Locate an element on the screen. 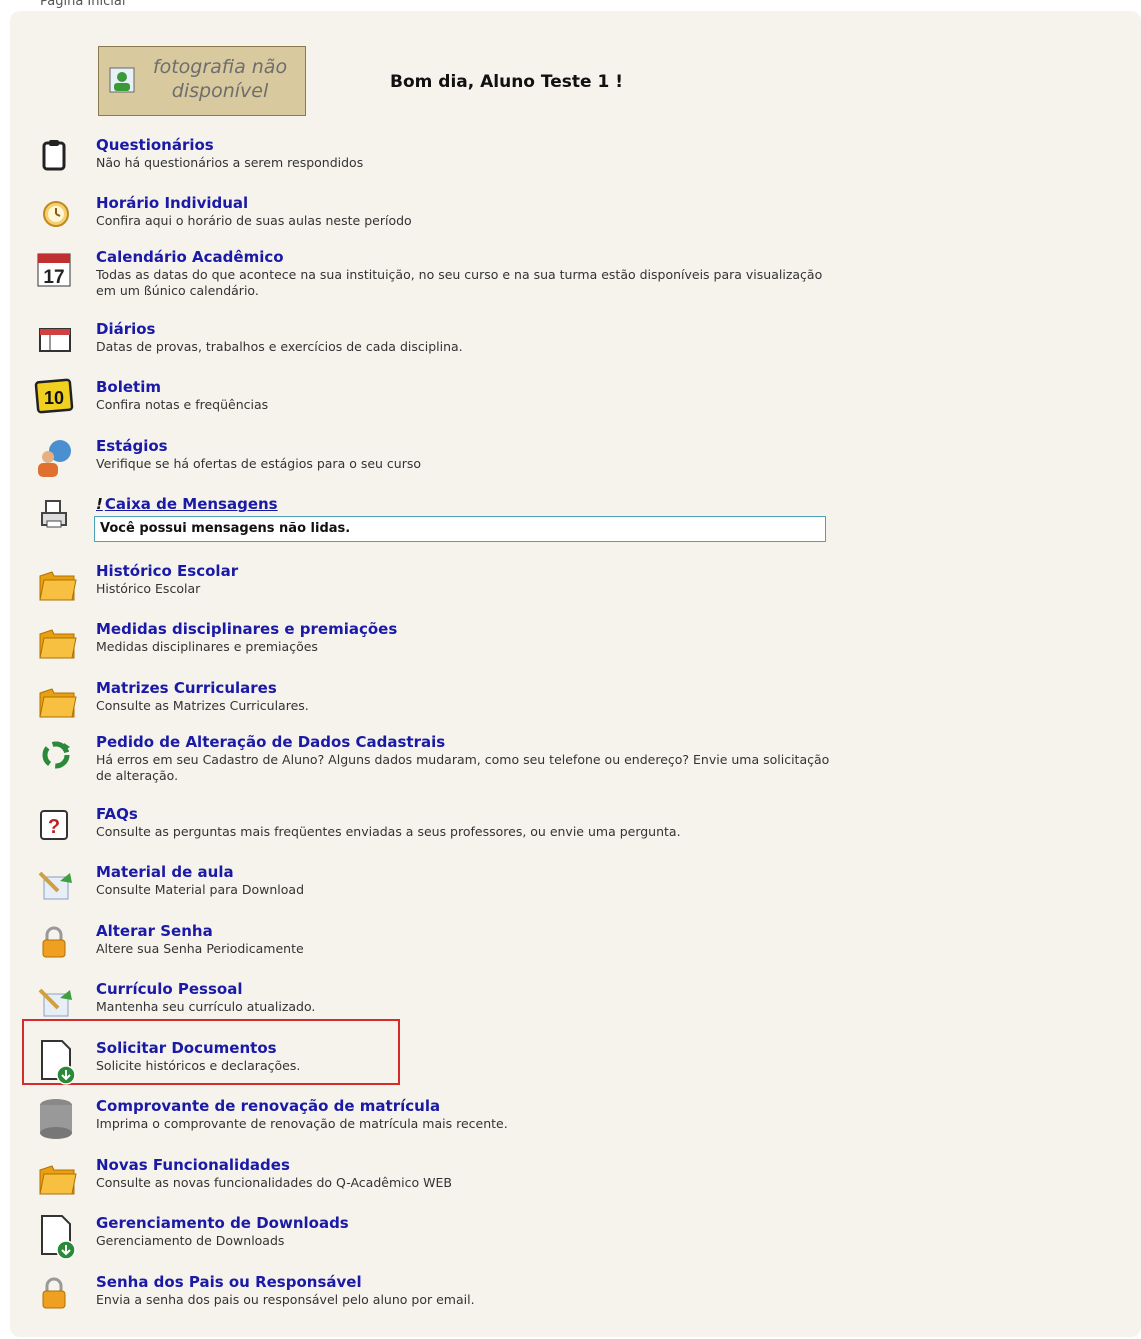 Image resolution: width=1141 pixels, height=1339 pixels. desc-alterar-senha: Altere sua Senha Periodicamente is located at coordinates (200, 948).